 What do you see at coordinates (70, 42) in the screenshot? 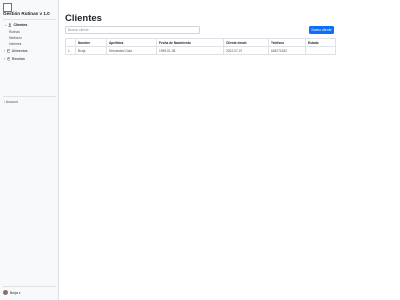
I see `column-header` at bounding box center [70, 42].